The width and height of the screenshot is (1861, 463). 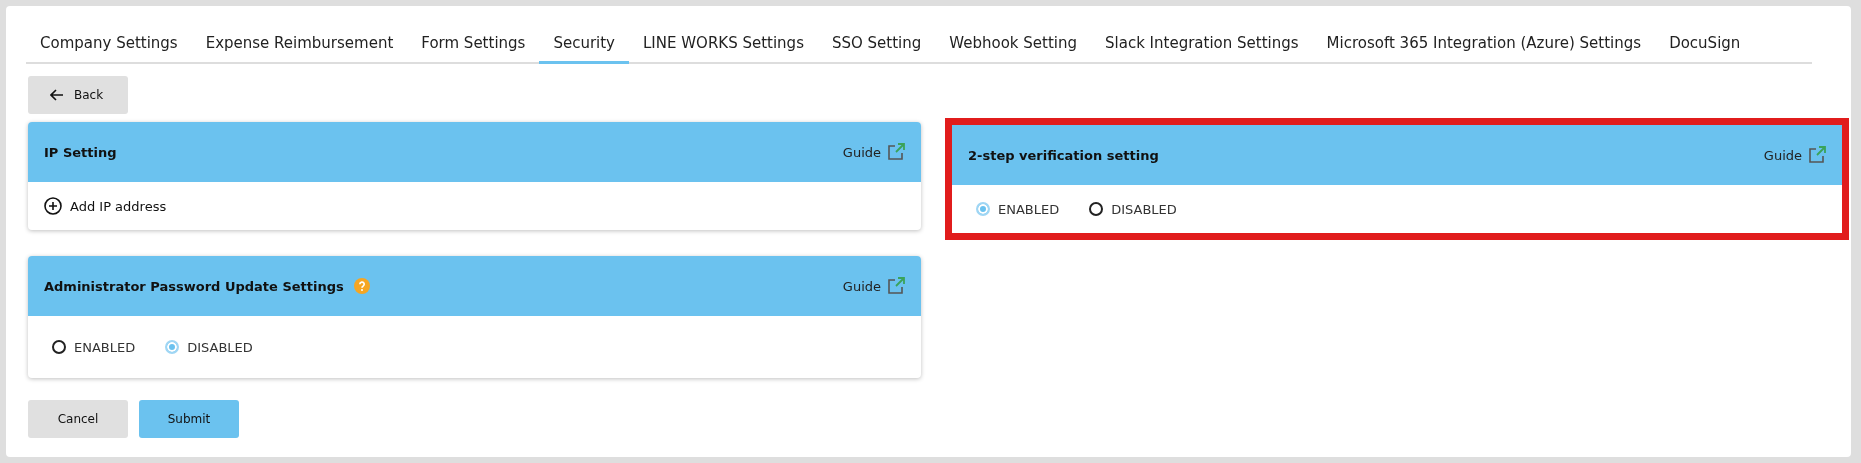 I want to click on card-title: 2-step verification setting, so click(x=1063, y=155).